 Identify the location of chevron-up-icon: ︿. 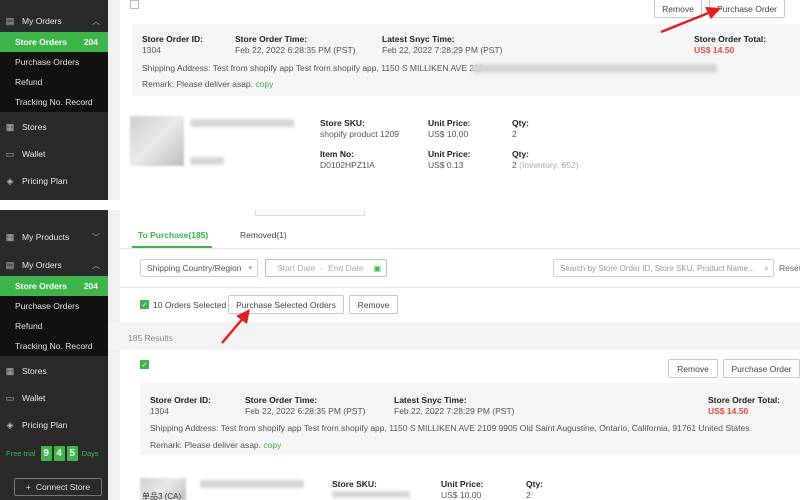
(96, 21).